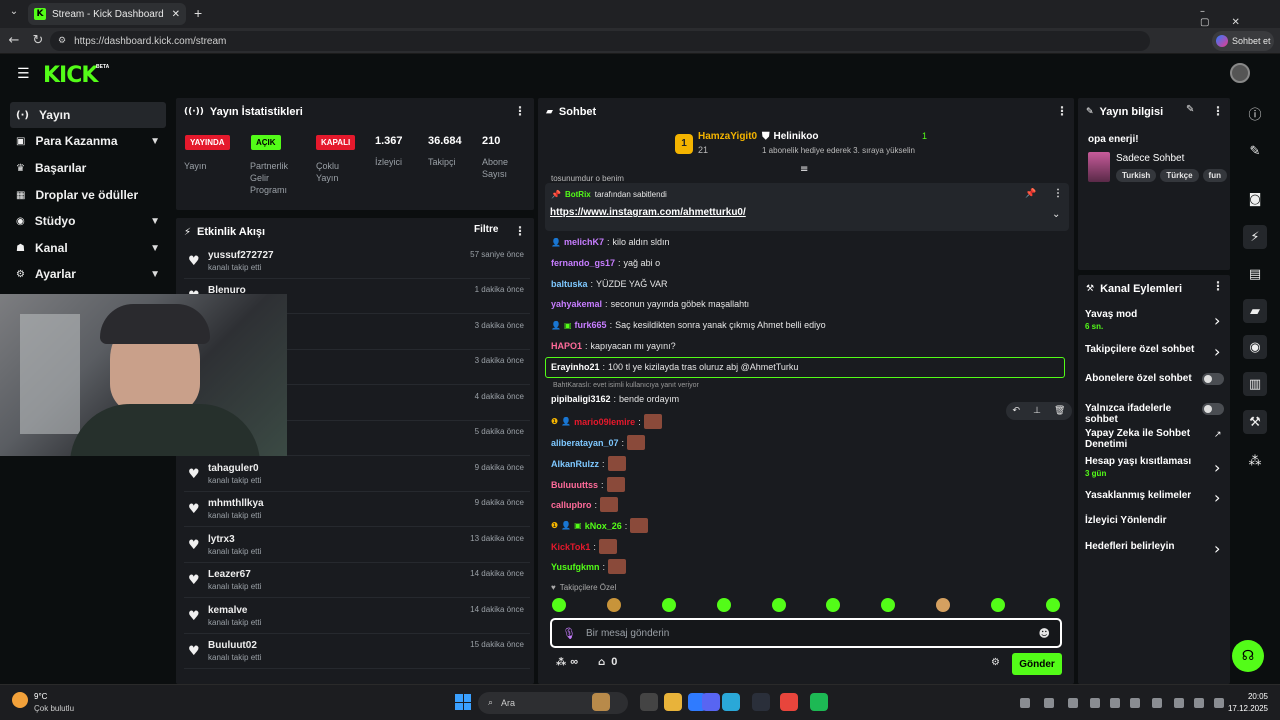  I want to click on site-info-icon: ⚙, so click(62, 41).